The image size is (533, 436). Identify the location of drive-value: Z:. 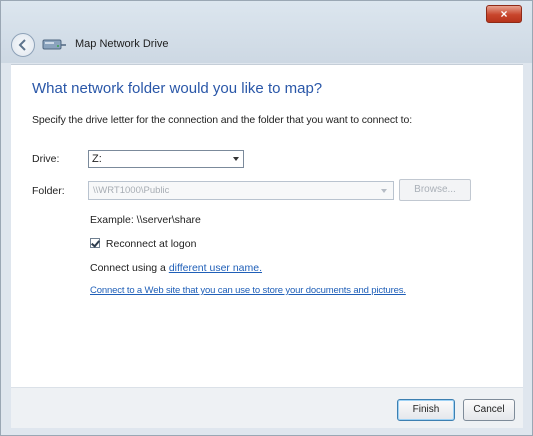
(97, 159).